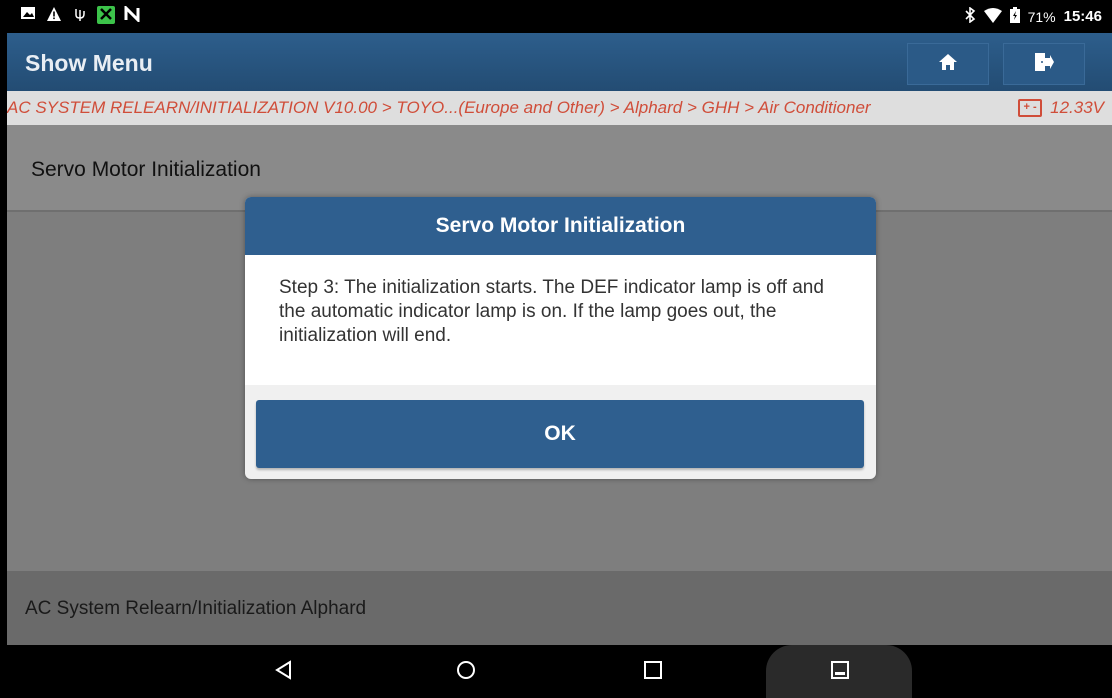  What do you see at coordinates (1041, 16) in the screenshot?
I see `battery-percent: 71%` at bounding box center [1041, 16].